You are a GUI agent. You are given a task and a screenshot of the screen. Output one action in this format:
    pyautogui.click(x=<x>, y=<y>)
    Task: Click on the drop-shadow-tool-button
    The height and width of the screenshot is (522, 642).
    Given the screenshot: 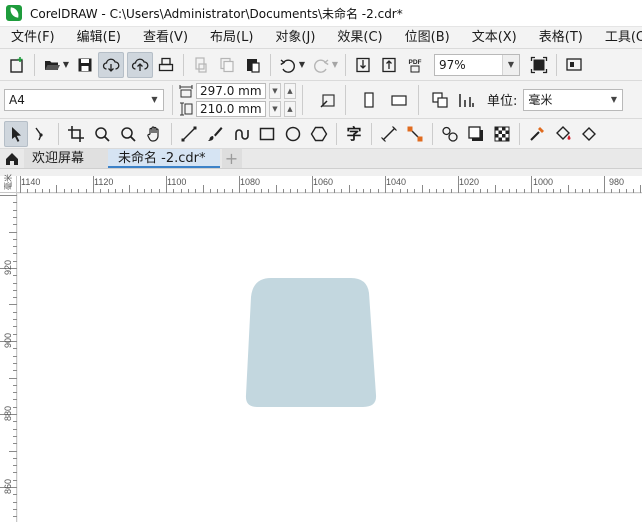 What is the action you would take?
    pyautogui.click(x=476, y=134)
    